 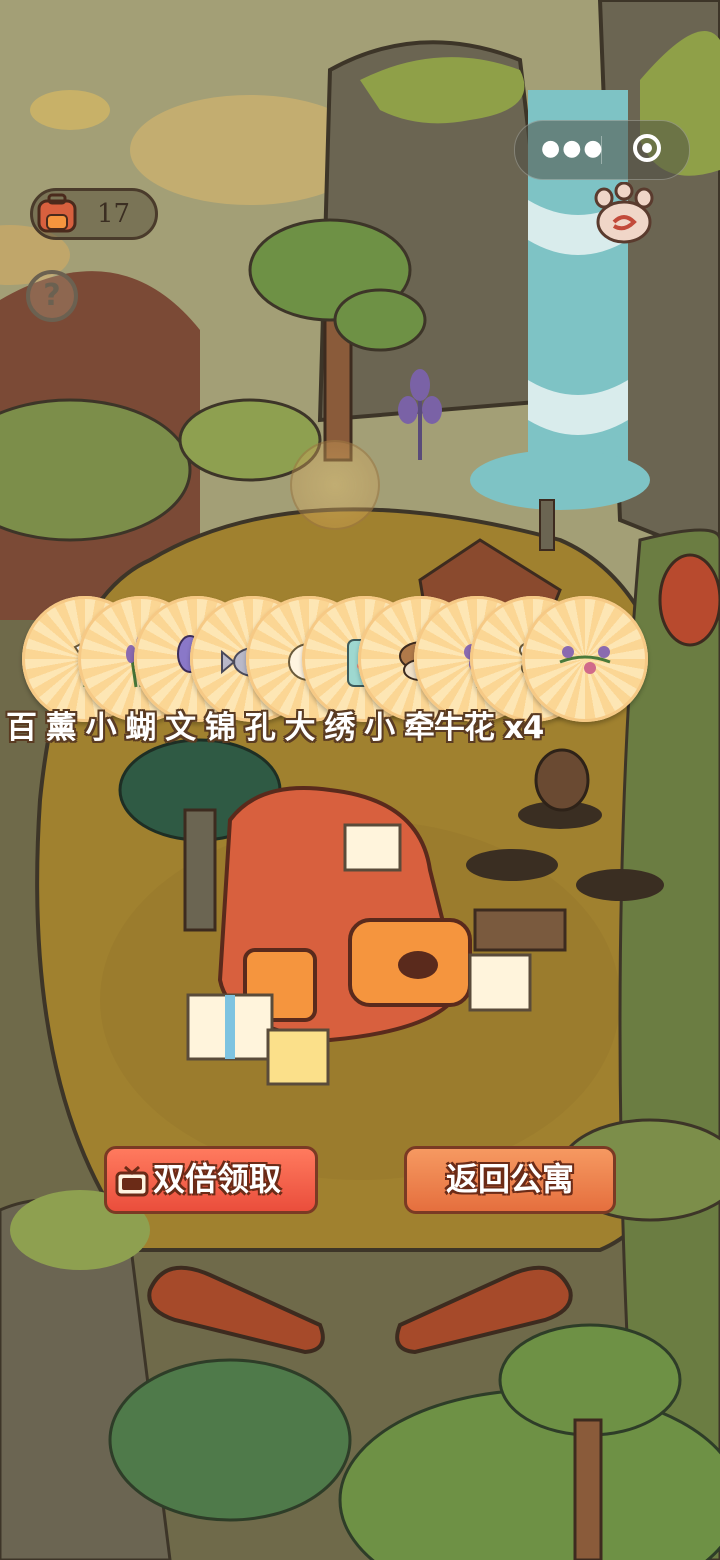 What do you see at coordinates (510, 1180) in the screenshot?
I see `return-apartment-button: 返回公寓` at bounding box center [510, 1180].